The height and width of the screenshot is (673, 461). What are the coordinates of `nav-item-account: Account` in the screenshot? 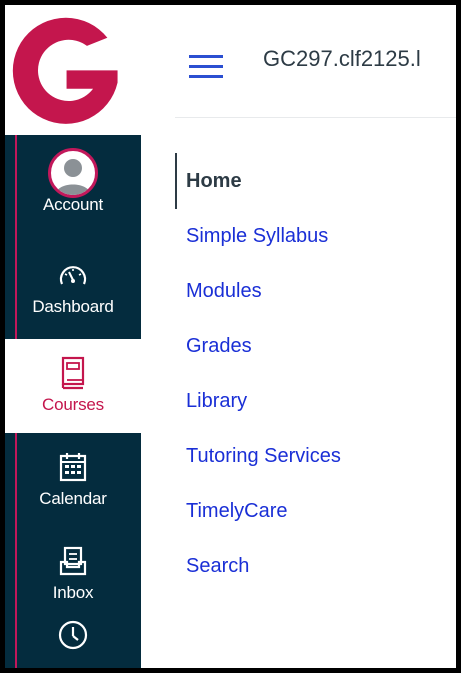 It's located at (73, 186).